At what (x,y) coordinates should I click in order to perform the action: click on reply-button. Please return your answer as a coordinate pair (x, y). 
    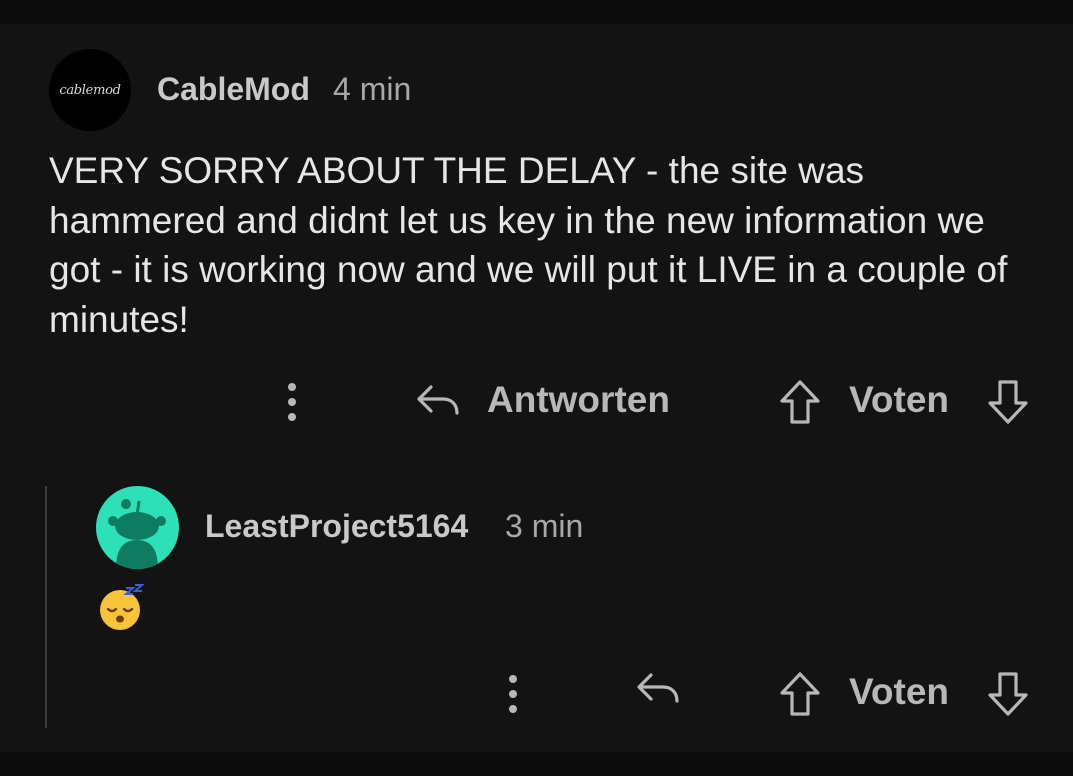
    Looking at the image, I should click on (658, 688).